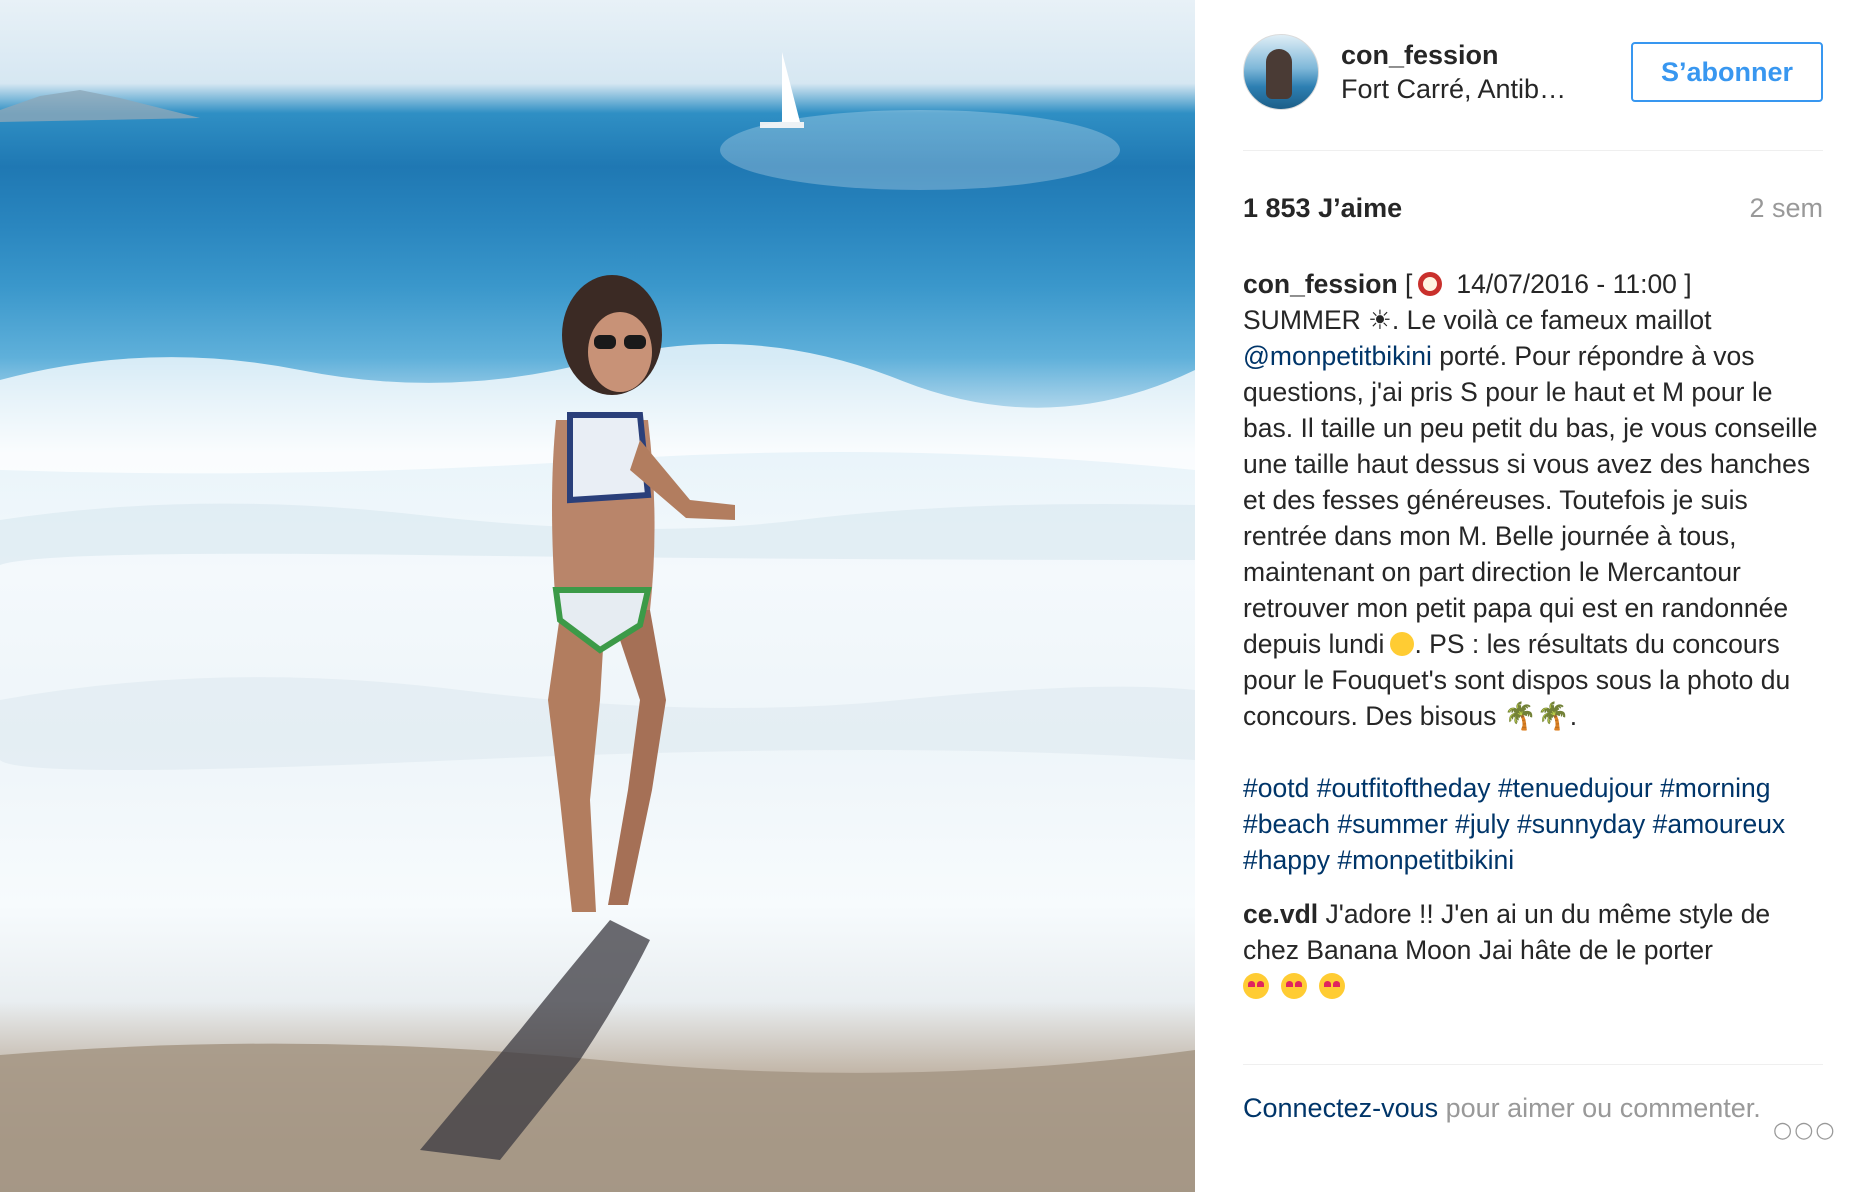 The height and width of the screenshot is (1192, 1860). I want to click on mention-link: @monpetitbikini, so click(1337, 356).